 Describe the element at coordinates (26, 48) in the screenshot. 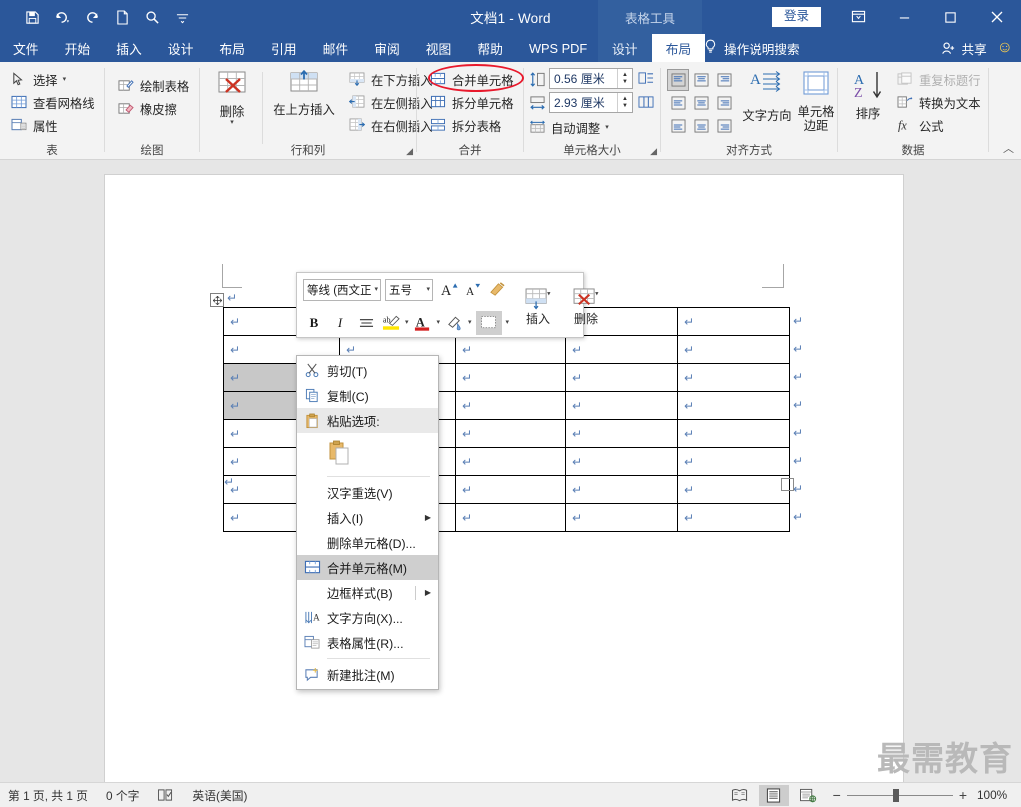

I see `tab-file: 文件` at that location.